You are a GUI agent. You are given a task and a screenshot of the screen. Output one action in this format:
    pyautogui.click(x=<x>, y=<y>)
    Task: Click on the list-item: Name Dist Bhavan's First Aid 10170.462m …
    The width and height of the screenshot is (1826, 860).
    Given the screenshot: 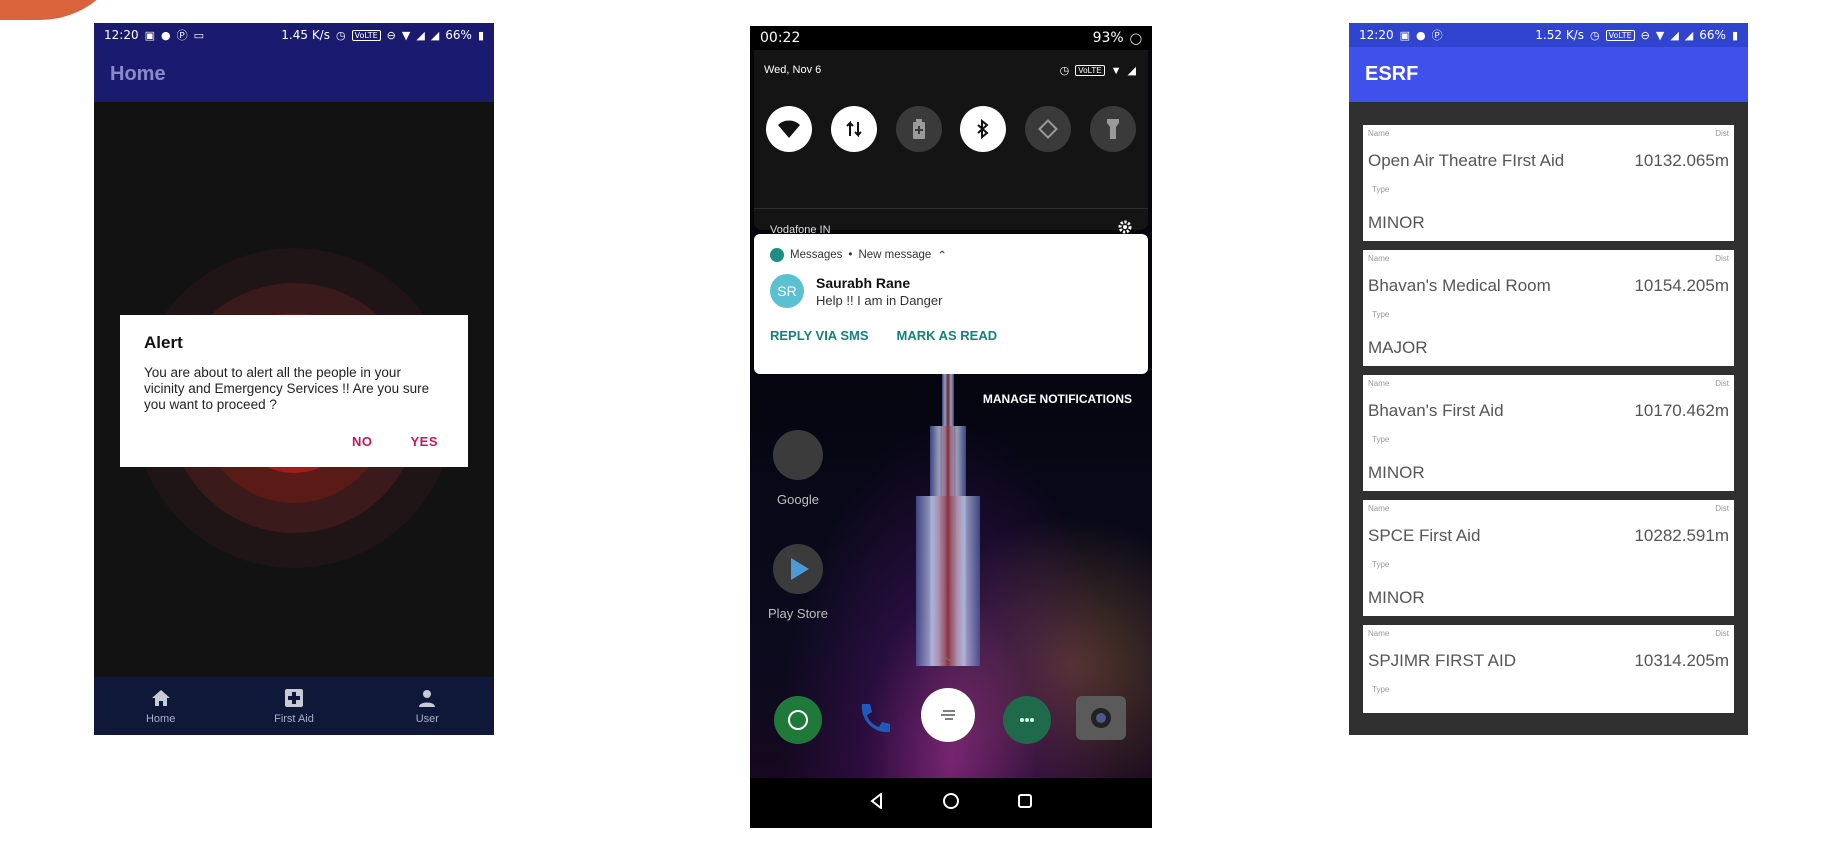 What is the action you would take?
    pyautogui.click(x=1548, y=433)
    